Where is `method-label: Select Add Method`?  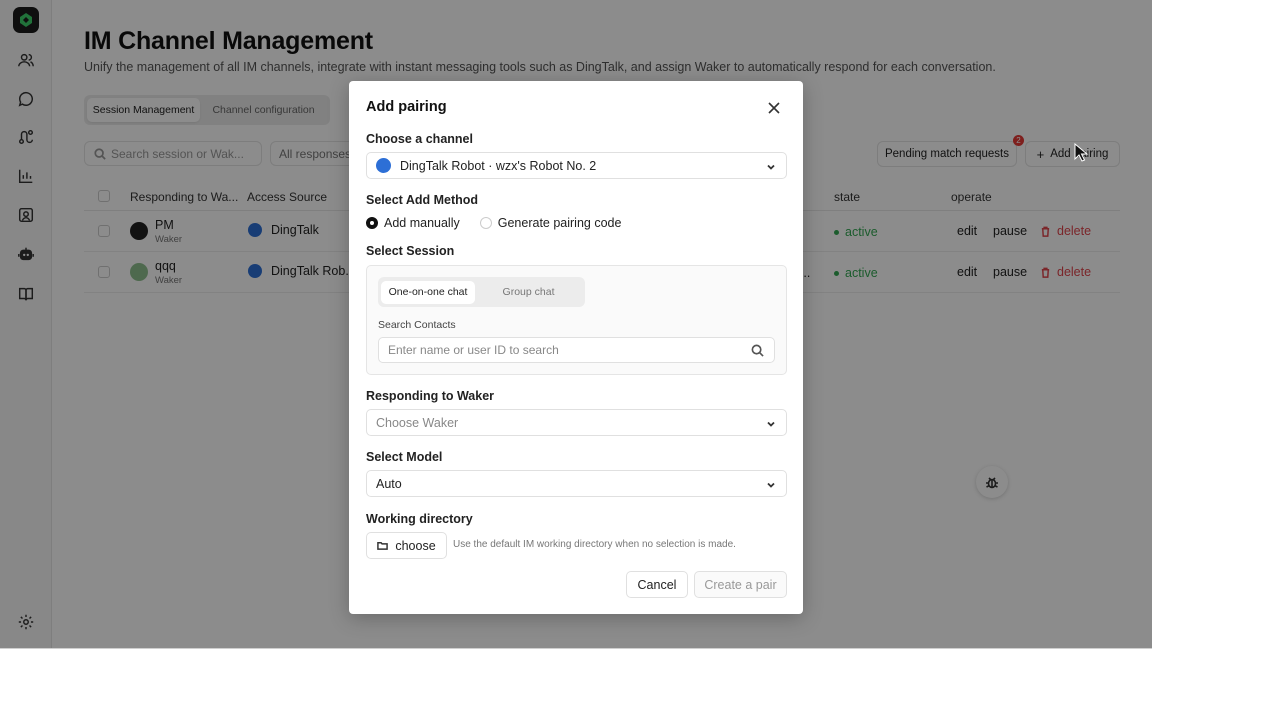 method-label: Select Add Method is located at coordinates (422, 200).